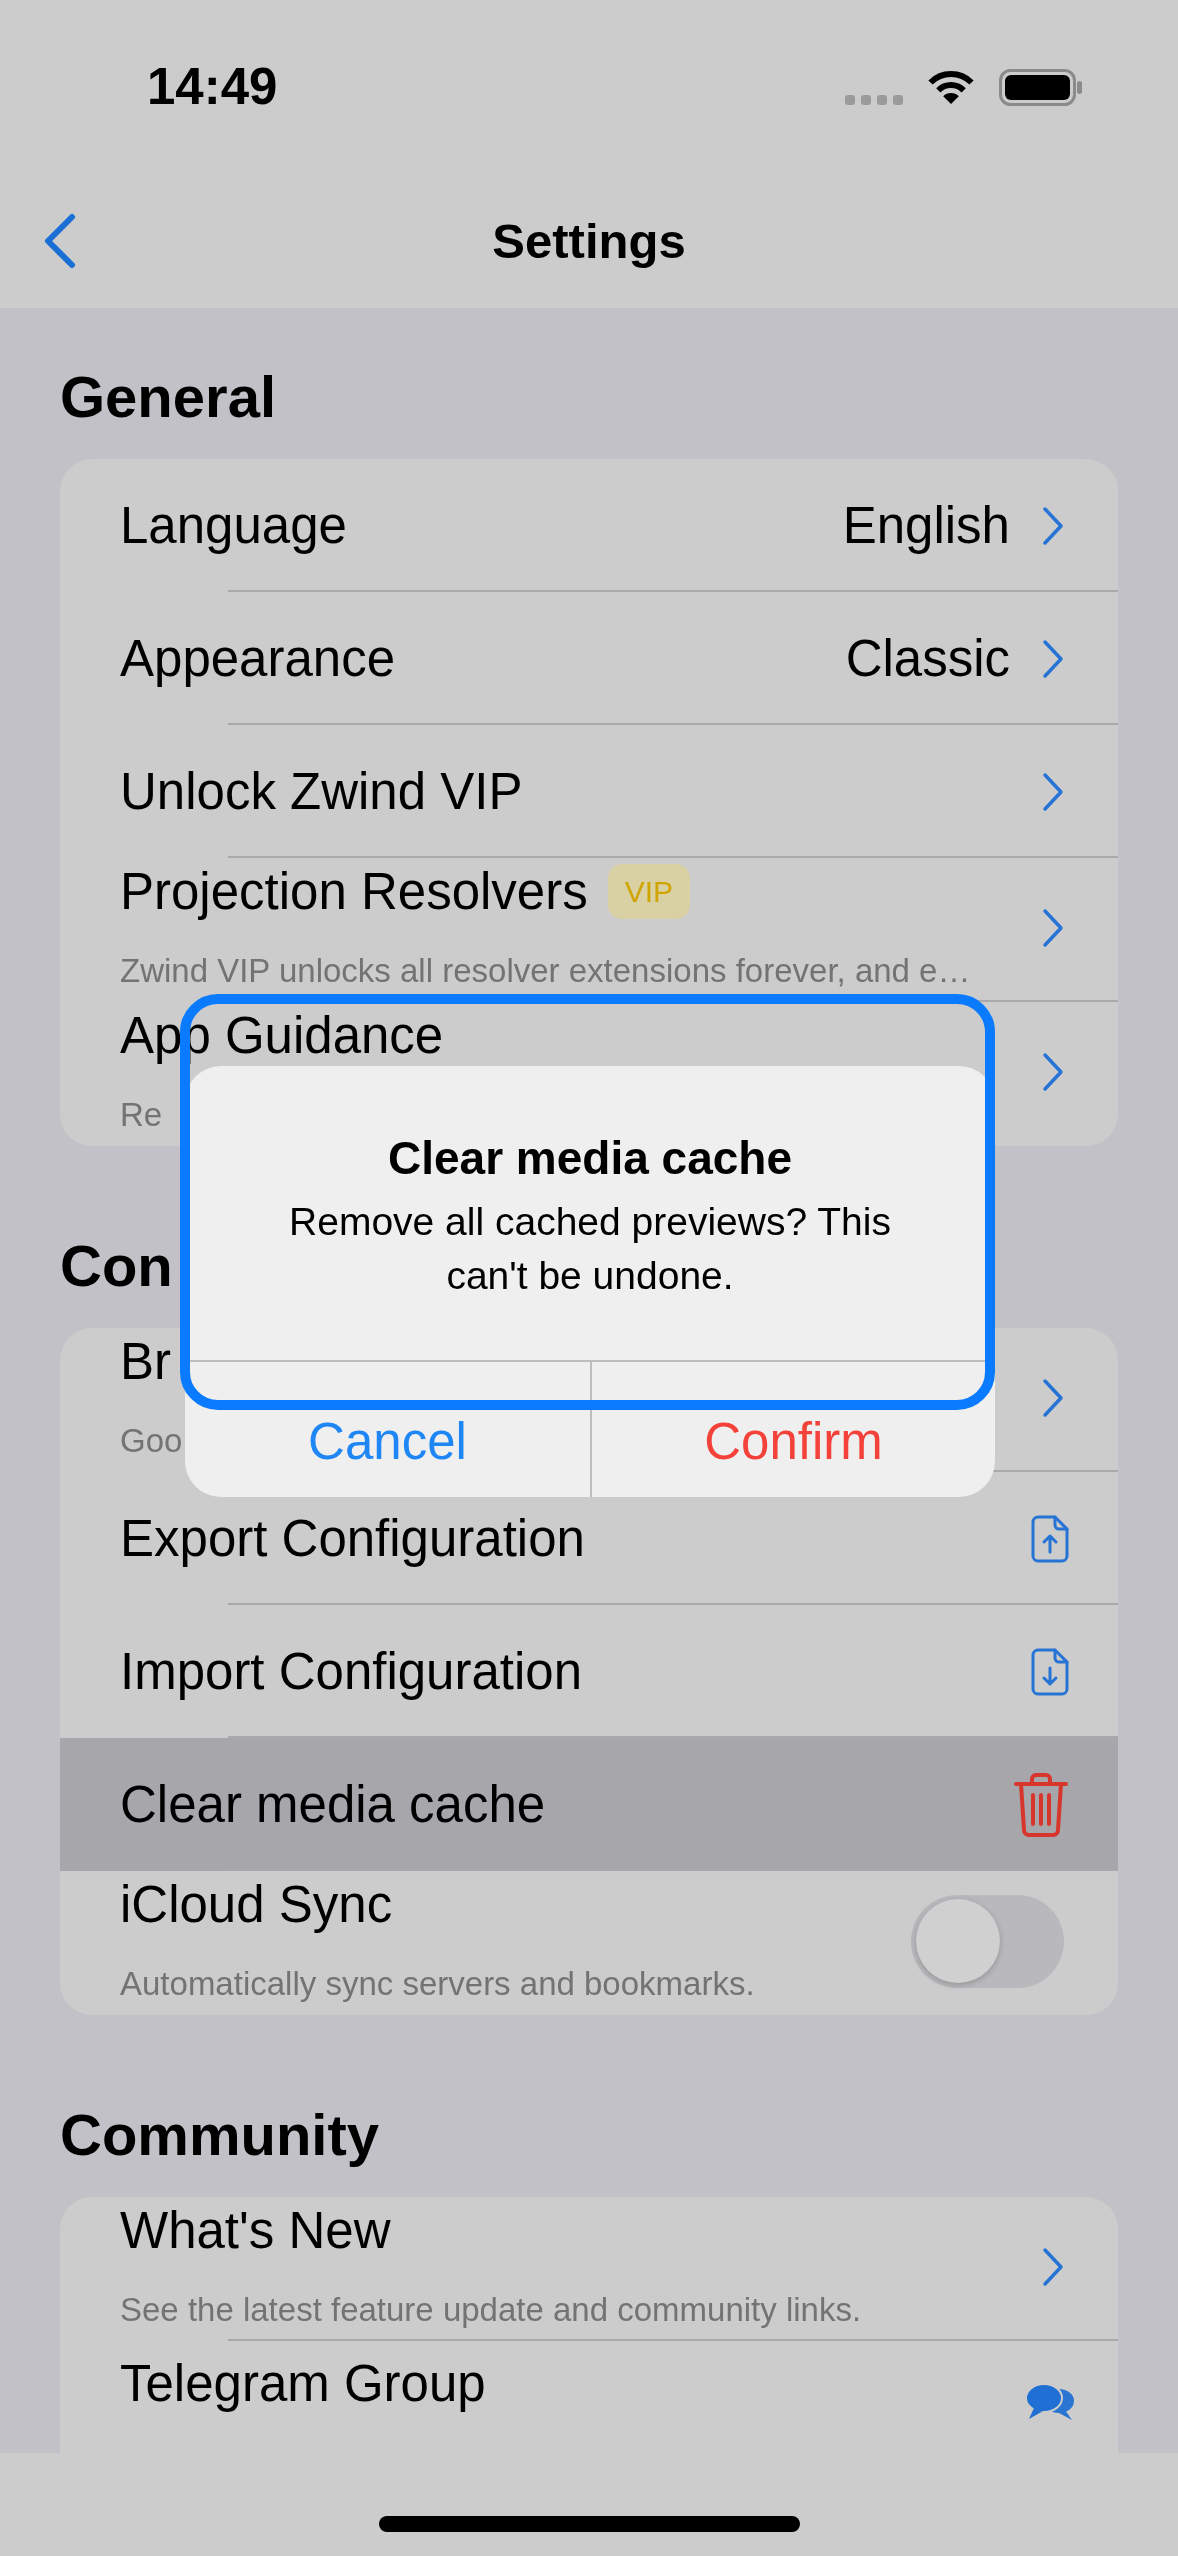 The image size is (1178, 2556). What do you see at coordinates (303, 2384) in the screenshot?
I see `row-label: Telegram Group` at bounding box center [303, 2384].